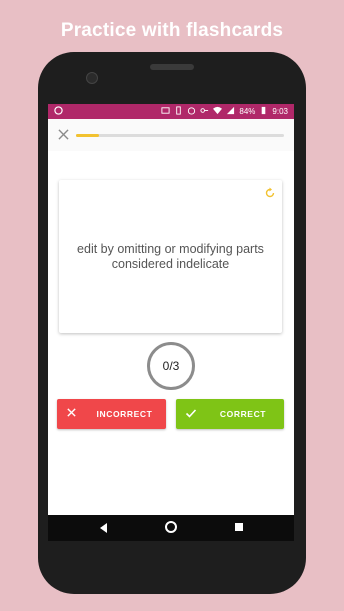  I want to click on battery-icon, so click(263, 111).